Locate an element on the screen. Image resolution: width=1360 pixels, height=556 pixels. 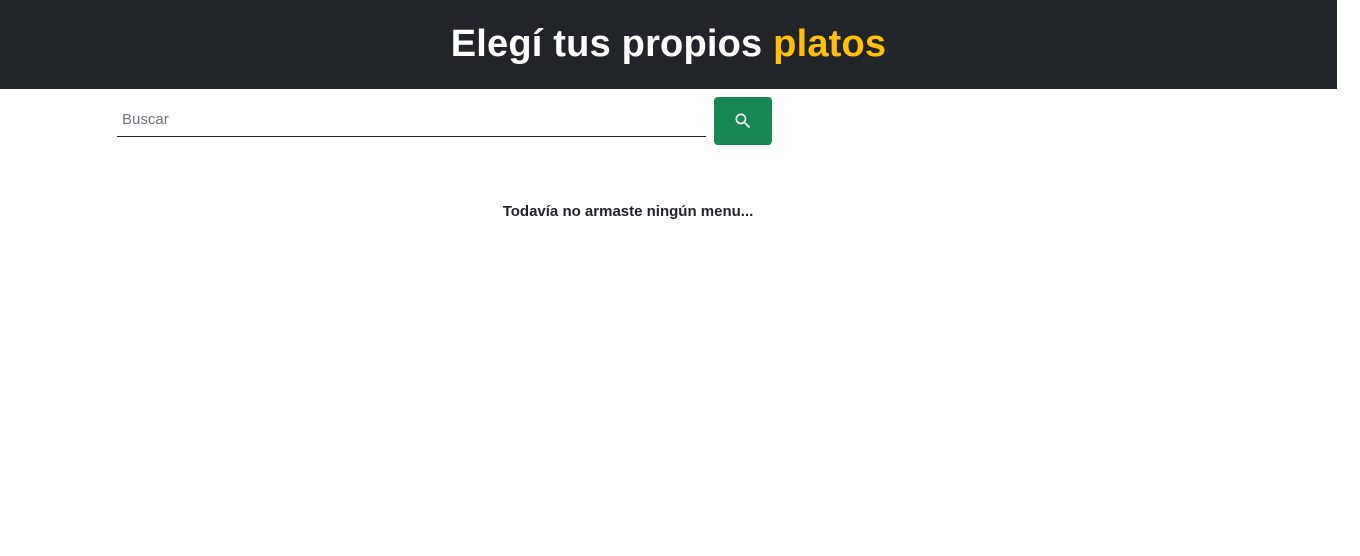
search-input is located at coordinates (411, 117).